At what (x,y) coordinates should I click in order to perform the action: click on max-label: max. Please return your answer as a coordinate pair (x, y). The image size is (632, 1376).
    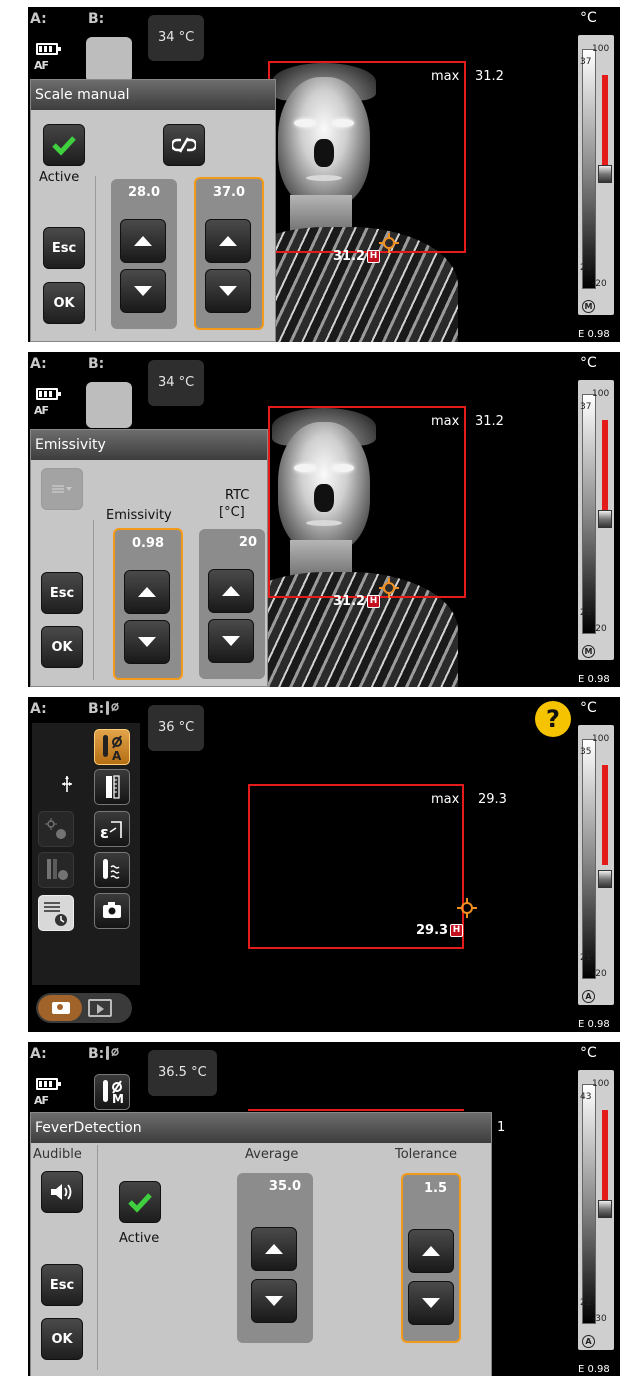
    Looking at the image, I should click on (445, 421).